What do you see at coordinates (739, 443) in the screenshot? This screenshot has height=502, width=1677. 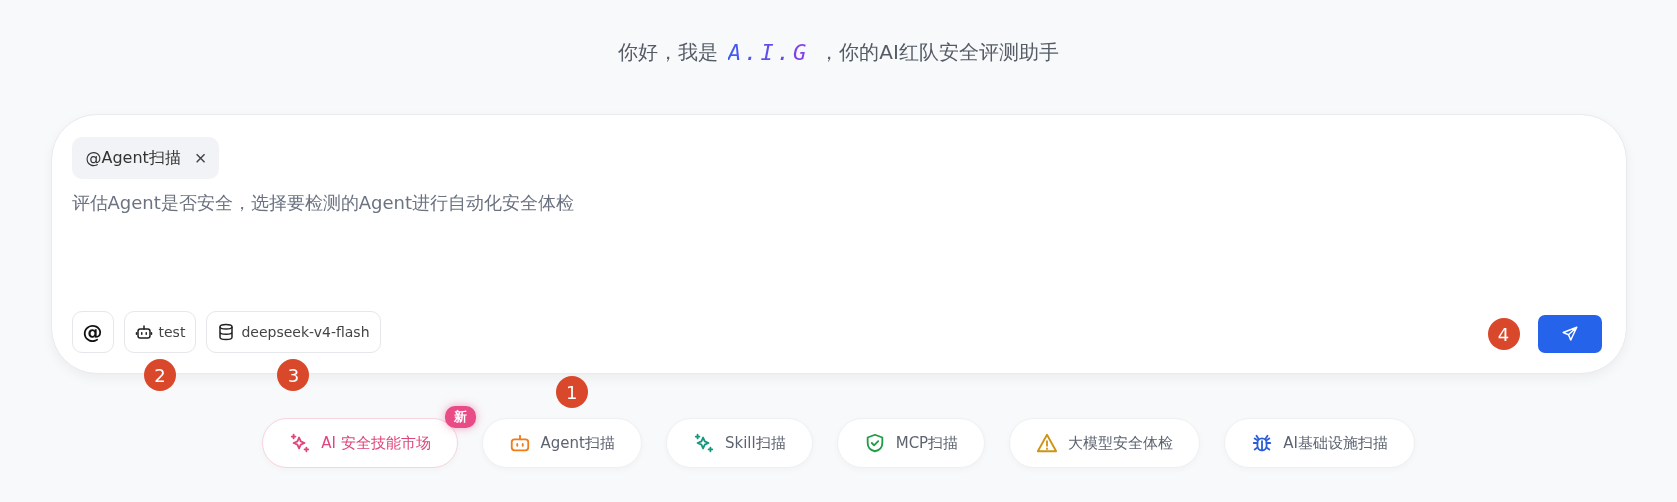 I see `shortcut-button: Skill扫描` at bounding box center [739, 443].